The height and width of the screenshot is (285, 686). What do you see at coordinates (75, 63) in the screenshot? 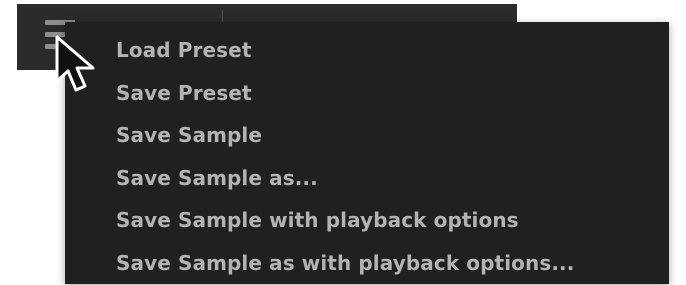
I see `pointer-cursor-icon` at bounding box center [75, 63].